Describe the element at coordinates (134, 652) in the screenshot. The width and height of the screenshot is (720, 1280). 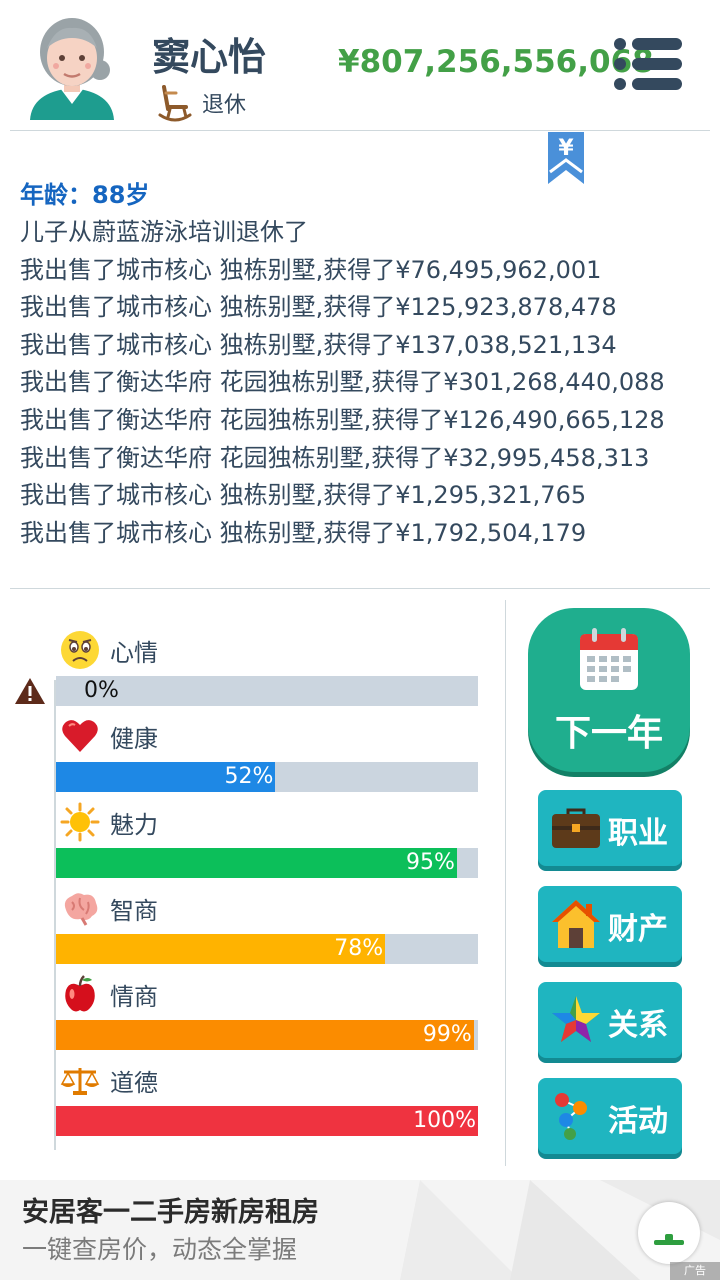
I see `stat-label: 心情` at that location.